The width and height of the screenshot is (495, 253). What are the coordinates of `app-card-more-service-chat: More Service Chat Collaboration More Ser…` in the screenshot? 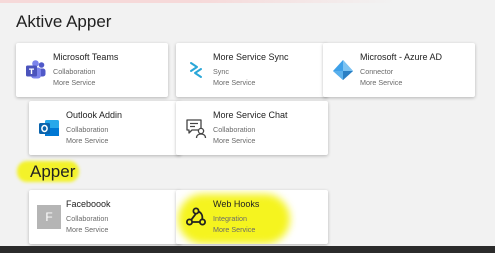 It's located at (252, 128).